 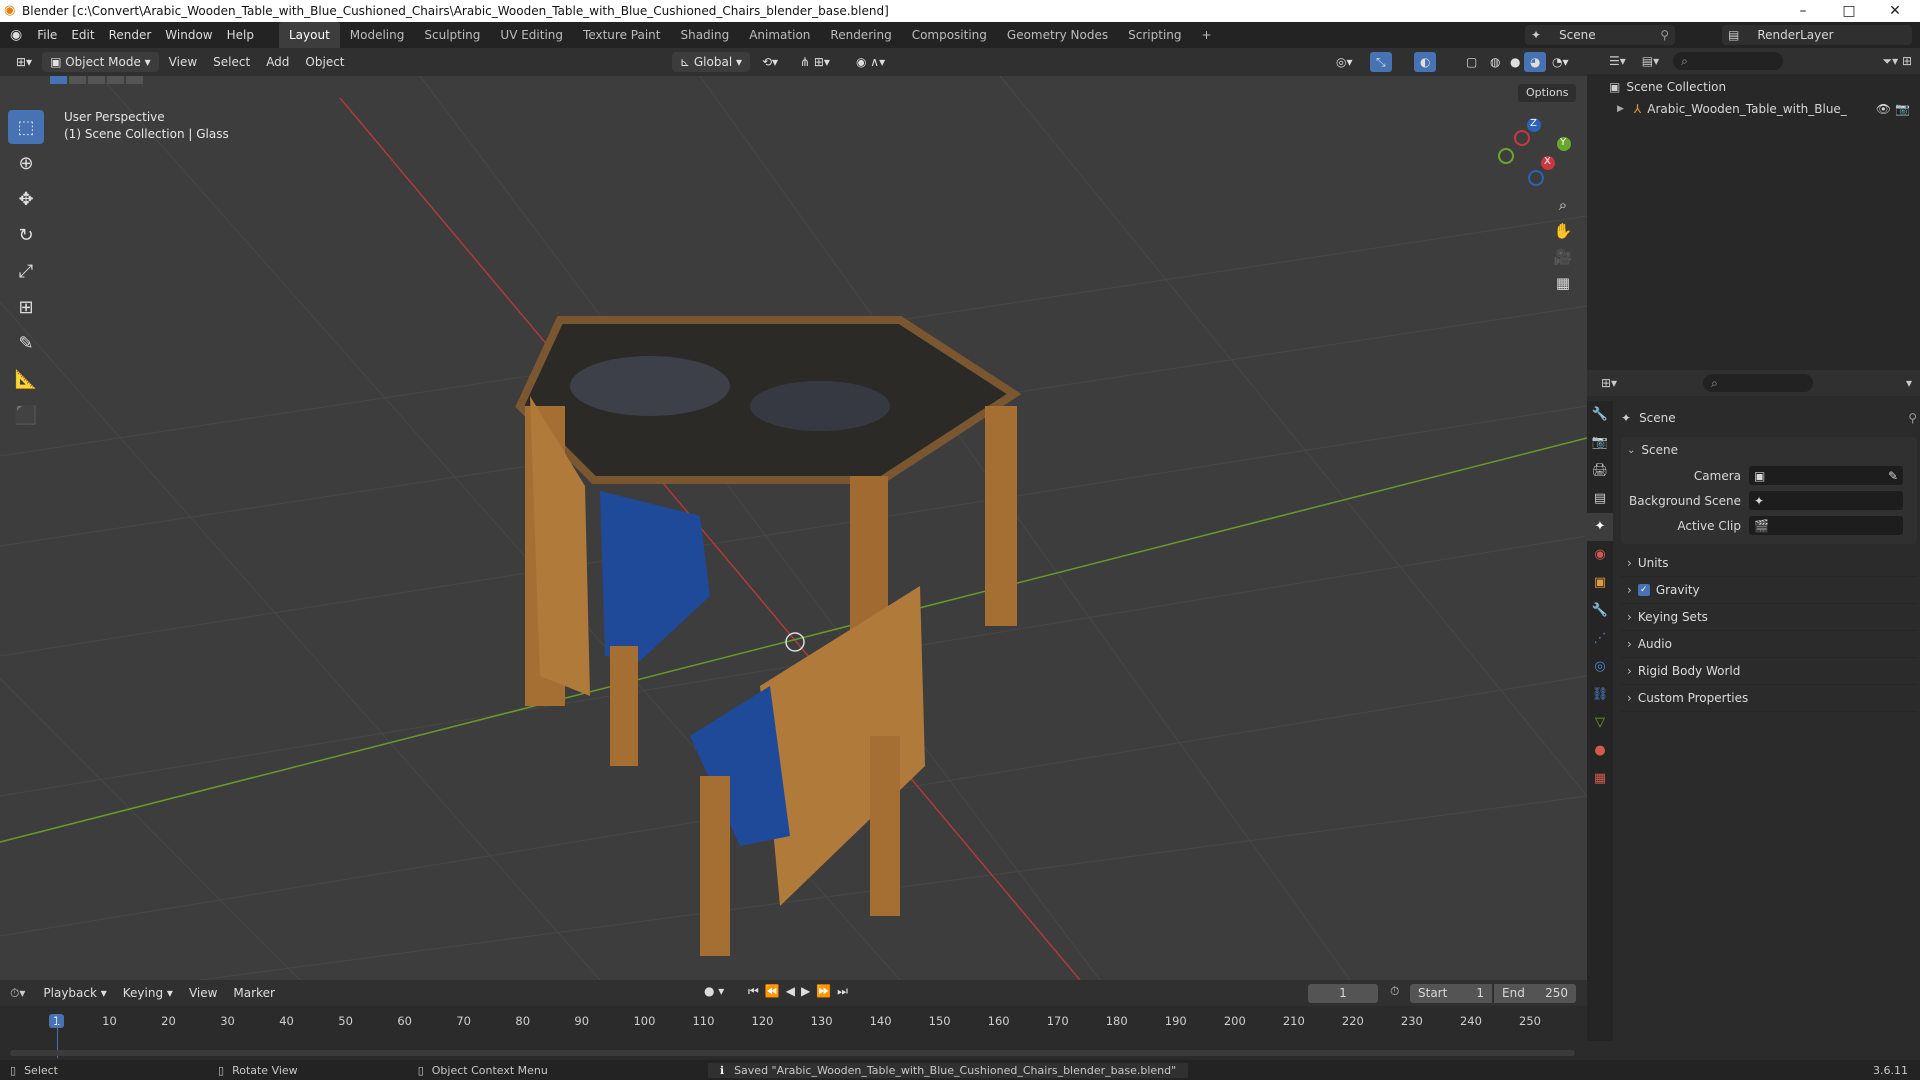 I want to click on frame-tick: 100, so click(x=644, y=1021).